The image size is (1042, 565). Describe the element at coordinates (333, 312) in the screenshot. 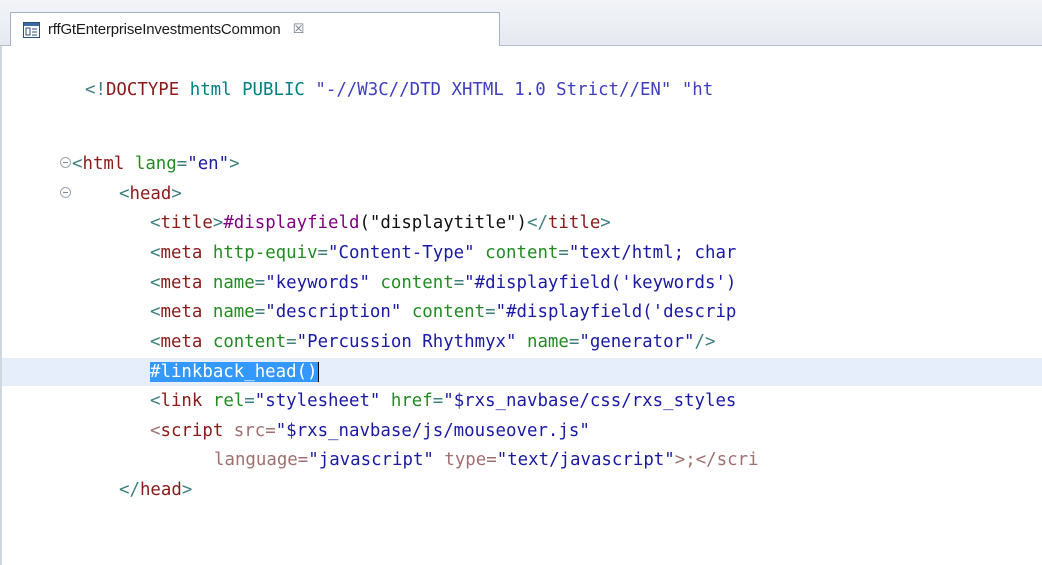

I see `code-token: "description"` at that location.